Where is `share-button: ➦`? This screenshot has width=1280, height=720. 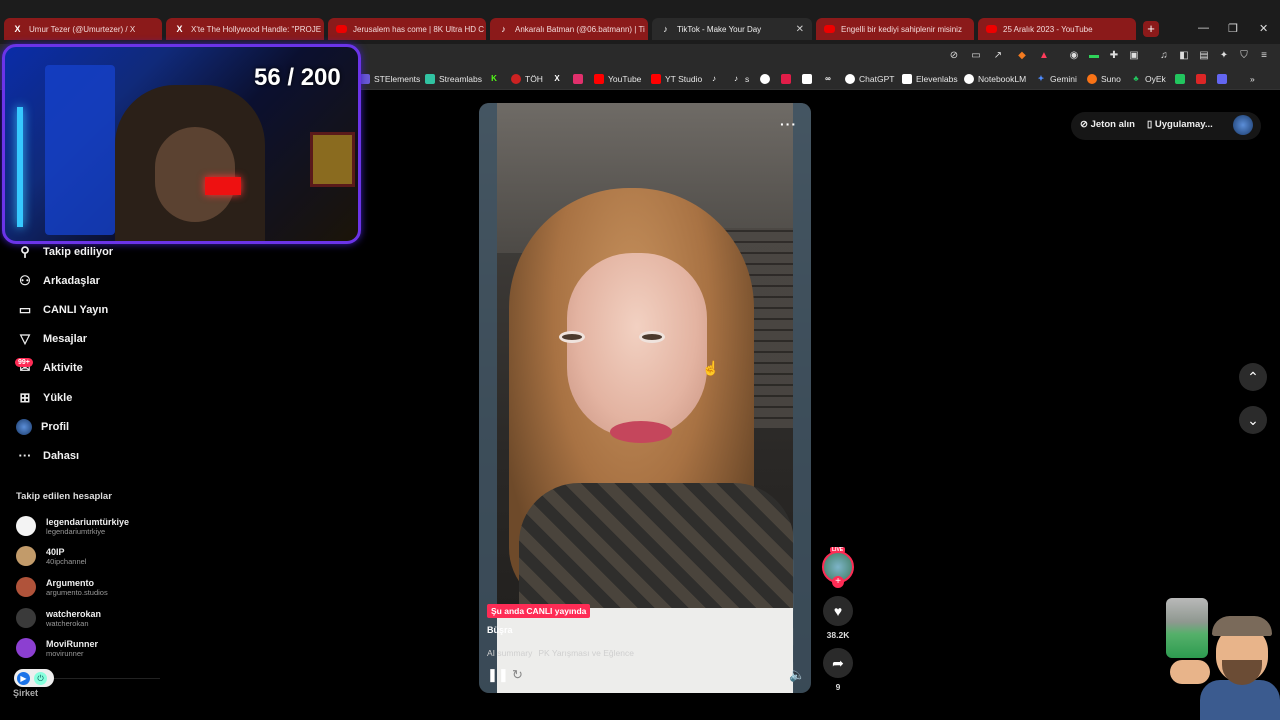
share-button: ➦ is located at coordinates (838, 663).